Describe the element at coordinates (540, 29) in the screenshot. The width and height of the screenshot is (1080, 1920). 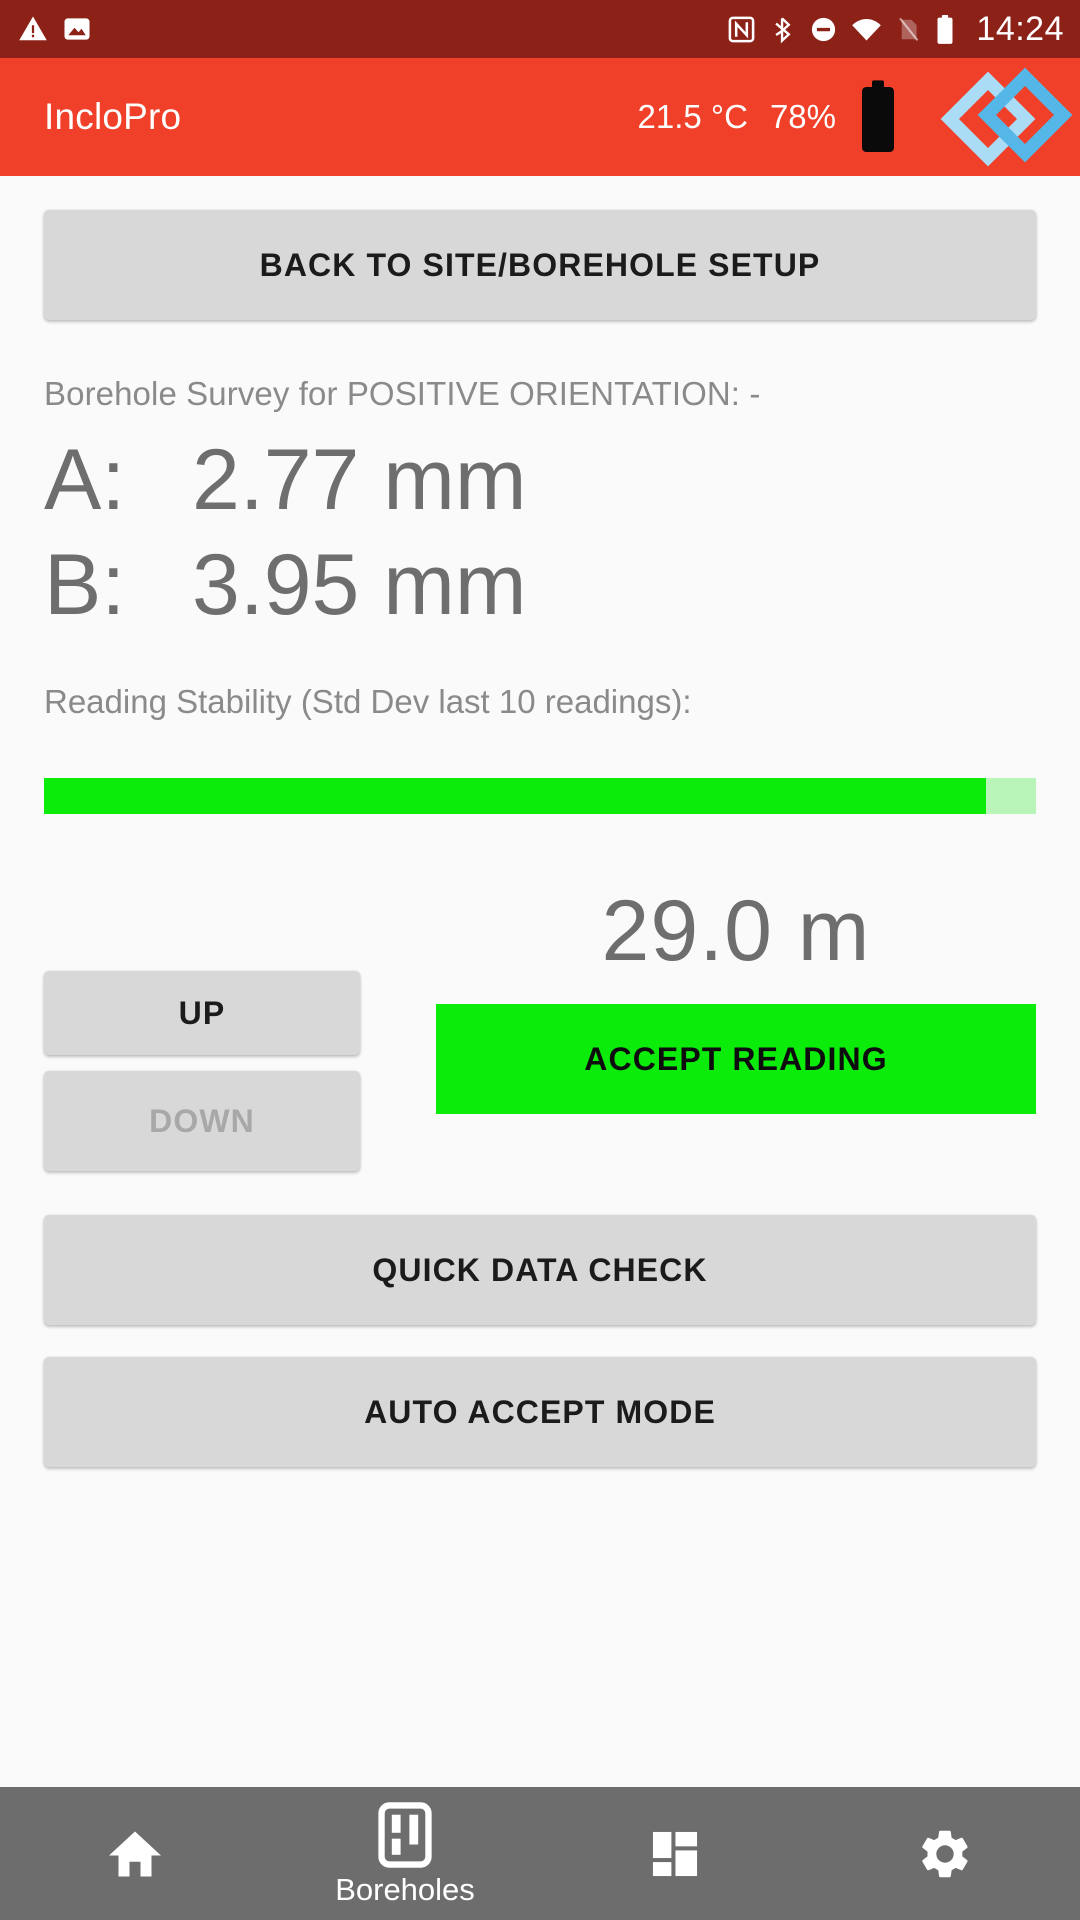
I see `android-status-bar: 14:24` at that location.